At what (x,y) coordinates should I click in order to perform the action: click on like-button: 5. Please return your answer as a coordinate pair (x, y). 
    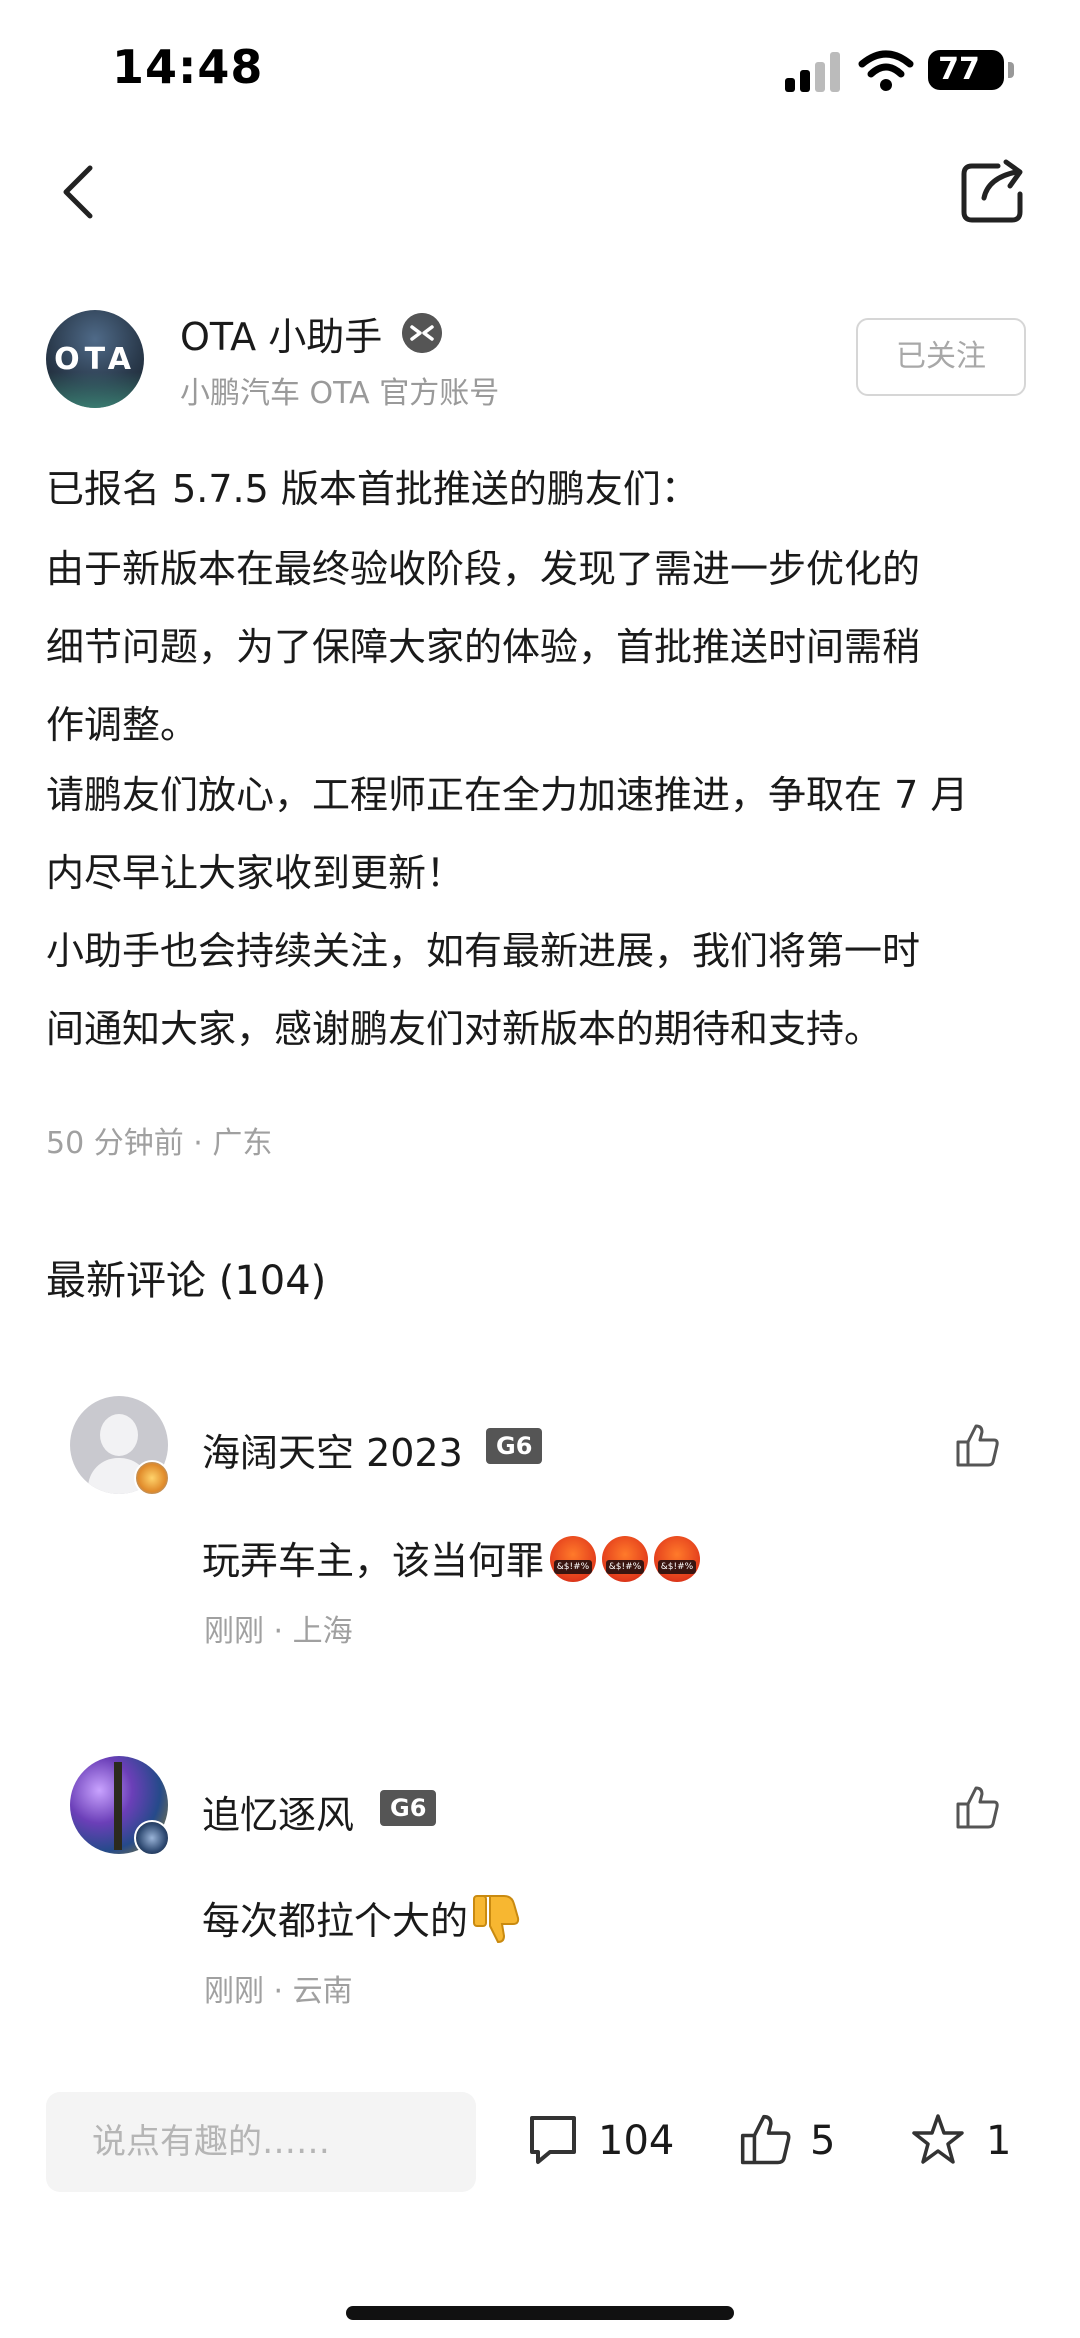
    Looking at the image, I should click on (798, 2142).